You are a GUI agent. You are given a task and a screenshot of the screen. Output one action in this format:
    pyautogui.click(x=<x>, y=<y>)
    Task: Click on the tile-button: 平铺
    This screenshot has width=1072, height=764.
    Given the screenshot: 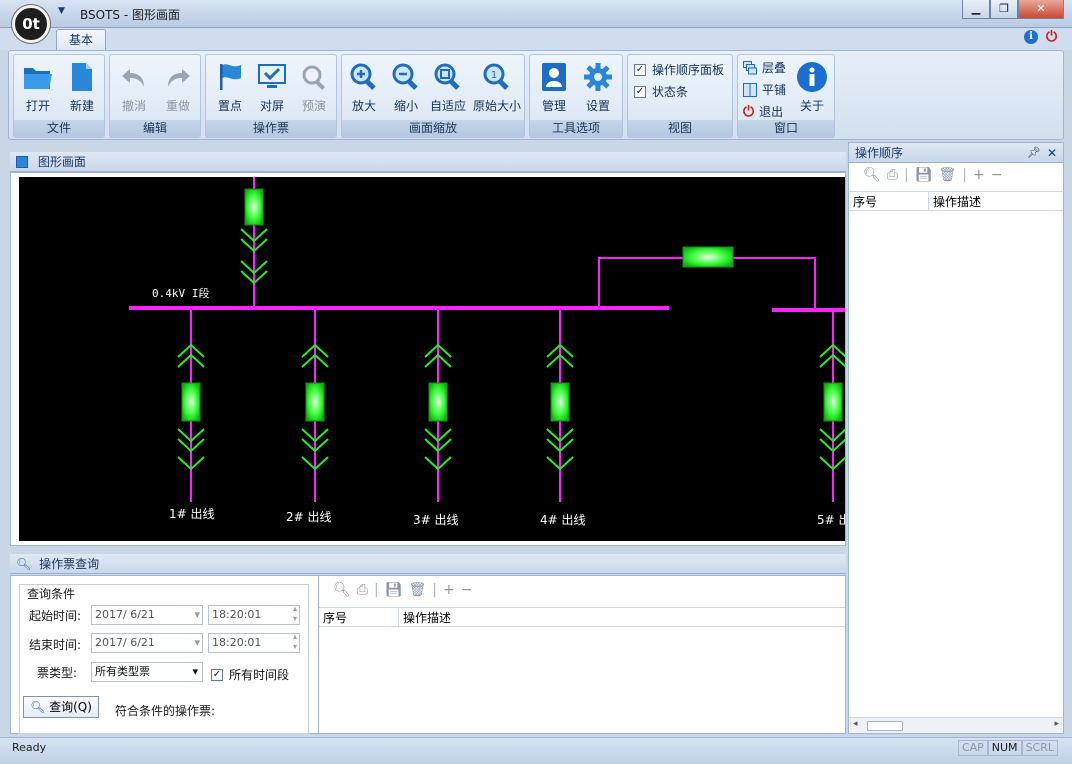 What is the action you would take?
    pyautogui.click(x=764, y=89)
    